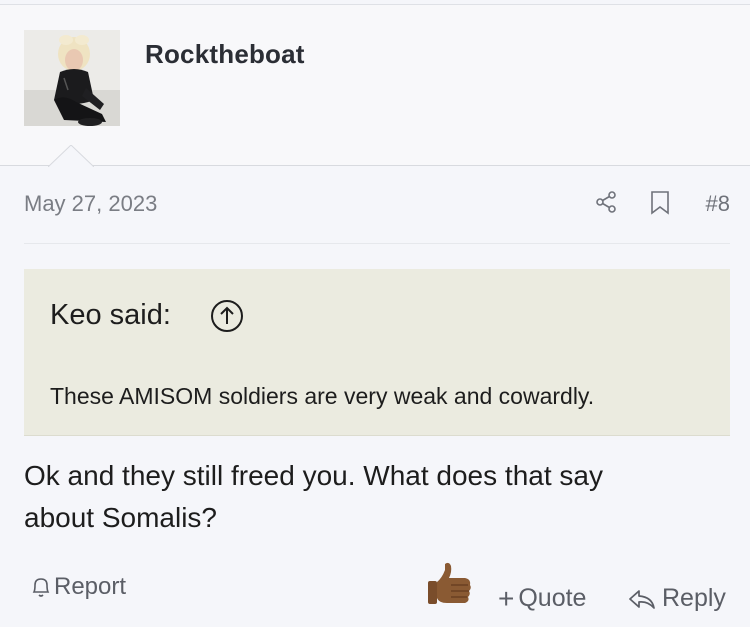 The image size is (750, 627). What do you see at coordinates (90, 586) in the screenshot?
I see `report-label: Report` at bounding box center [90, 586].